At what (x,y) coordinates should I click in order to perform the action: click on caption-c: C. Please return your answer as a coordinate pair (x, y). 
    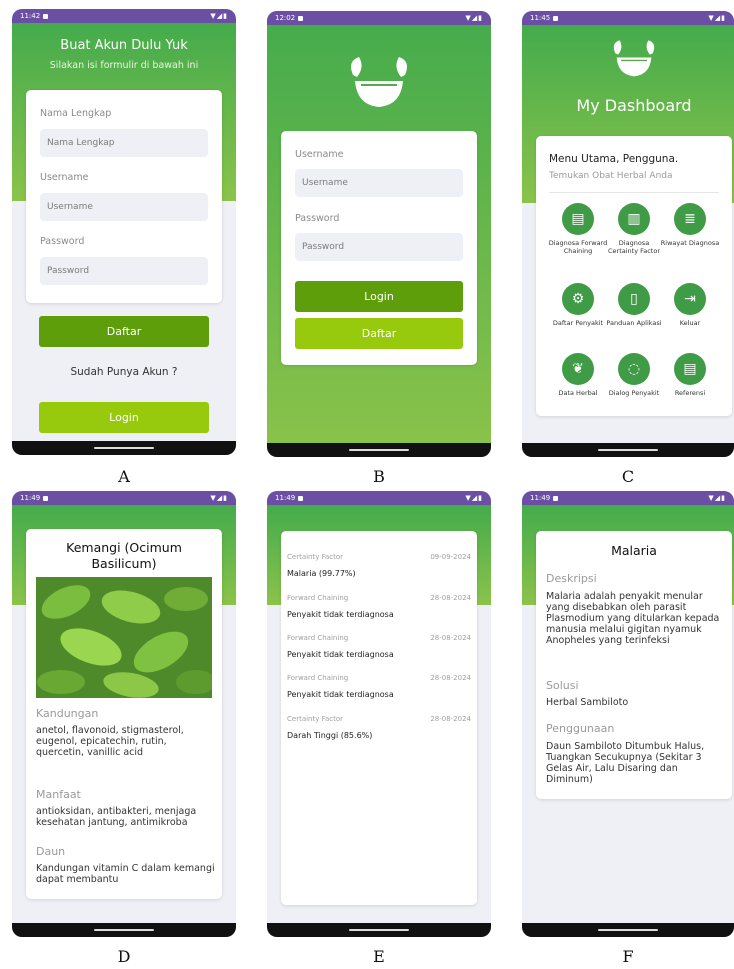
    Looking at the image, I should click on (628, 476).